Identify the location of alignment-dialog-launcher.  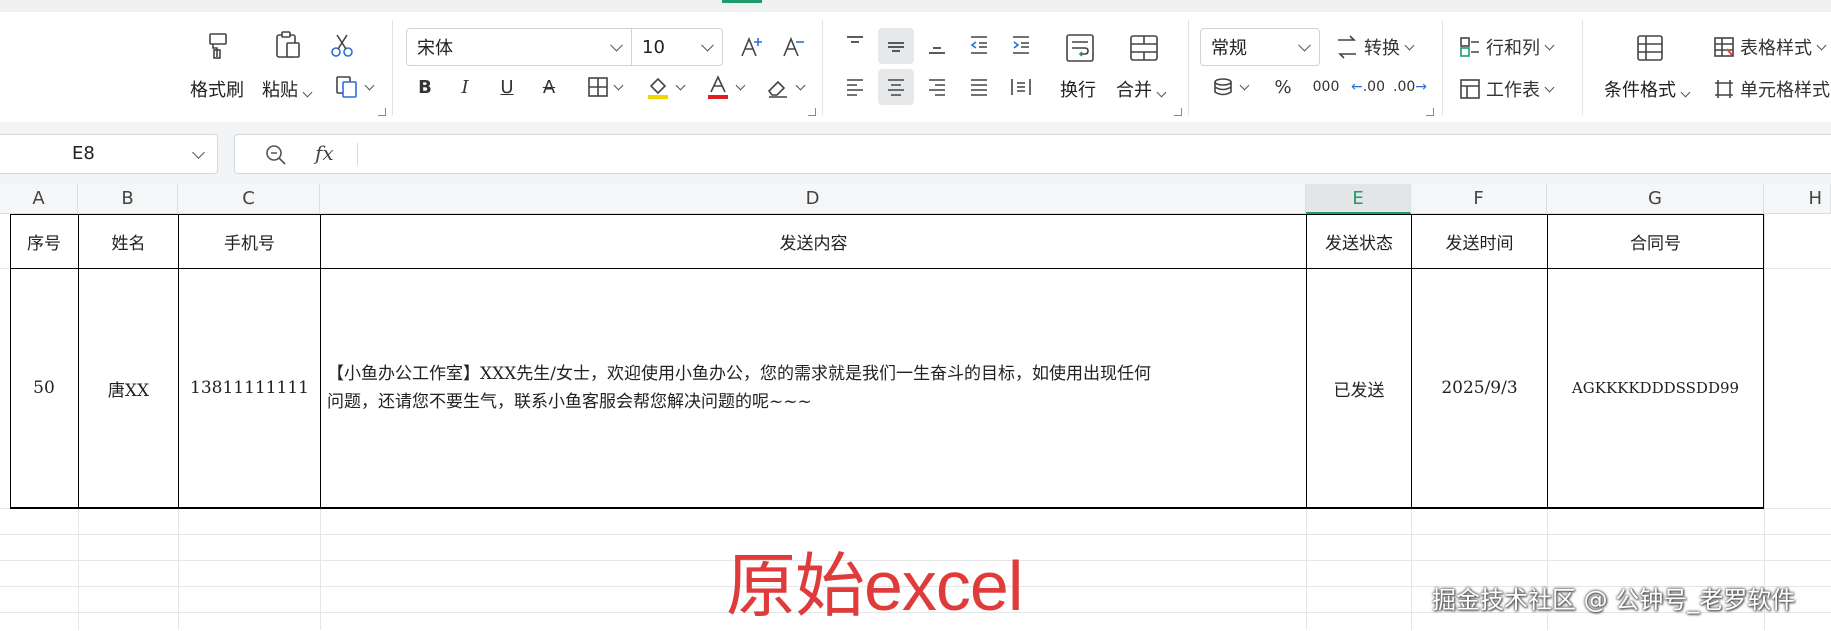
(1178, 112).